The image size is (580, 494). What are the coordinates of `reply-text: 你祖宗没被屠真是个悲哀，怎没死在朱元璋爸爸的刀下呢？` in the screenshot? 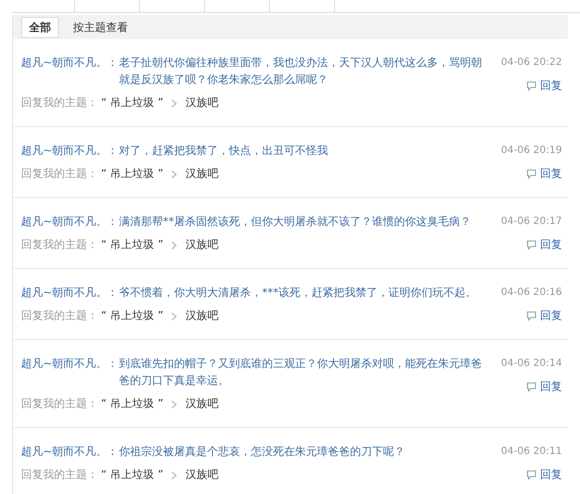 It's located at (262, 452).